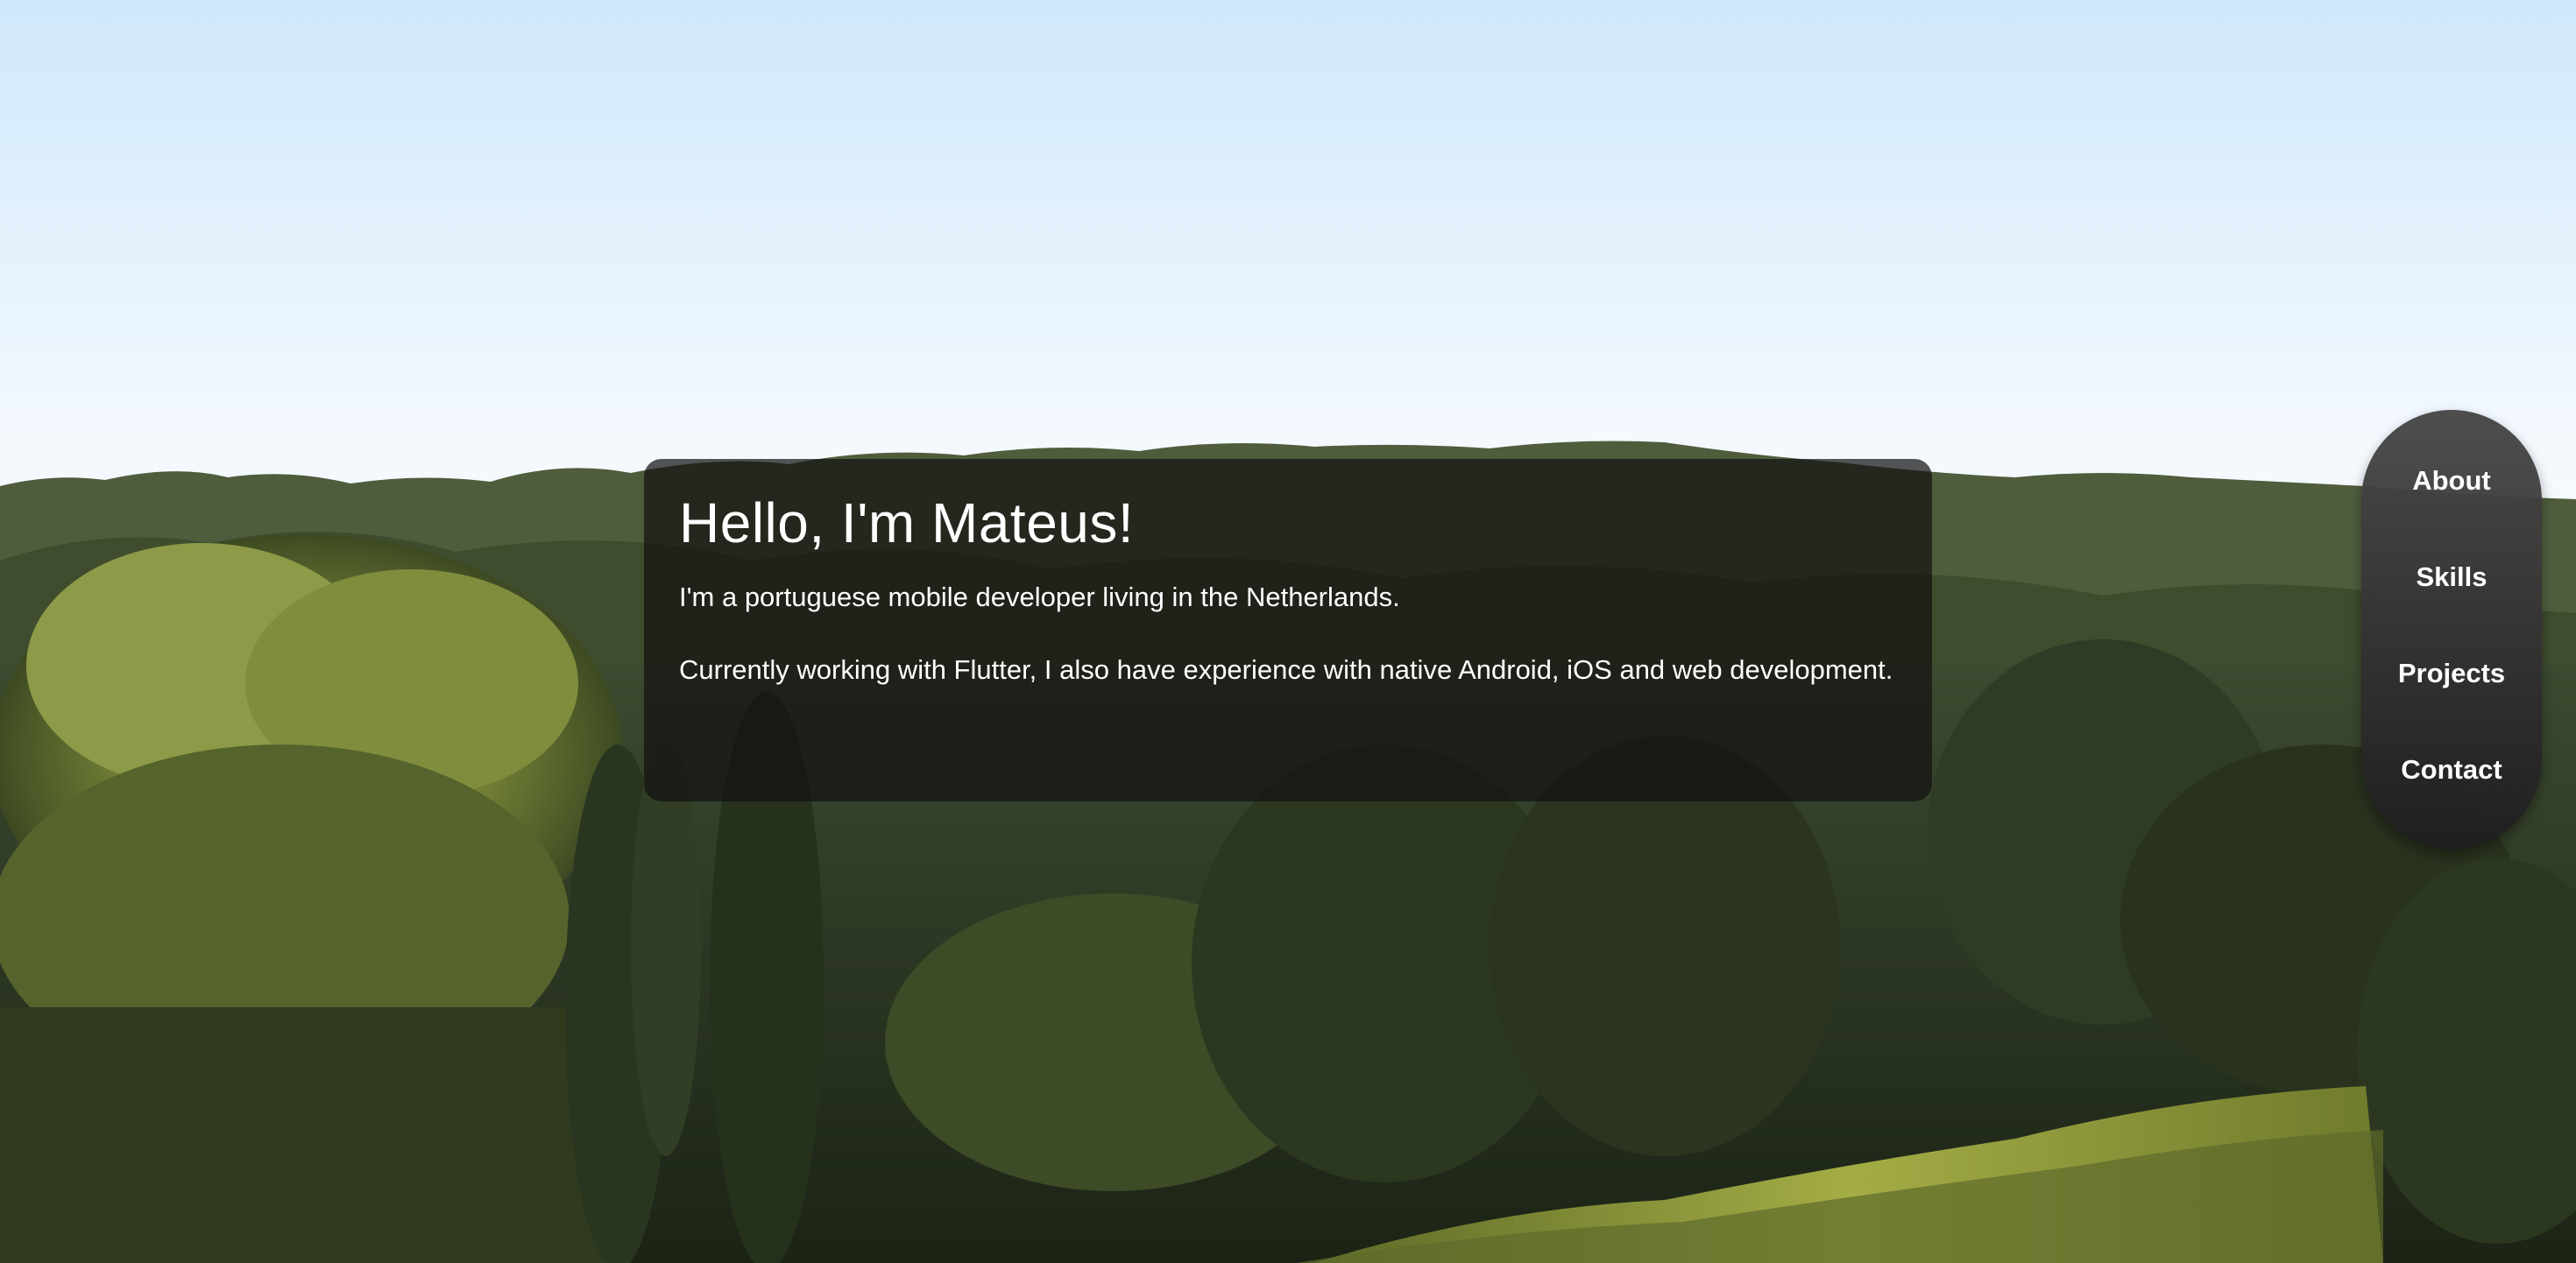 This screenshot has width=2576, height=1263. I want to click on nav-link-projects: Projects, so click(2451, 705).